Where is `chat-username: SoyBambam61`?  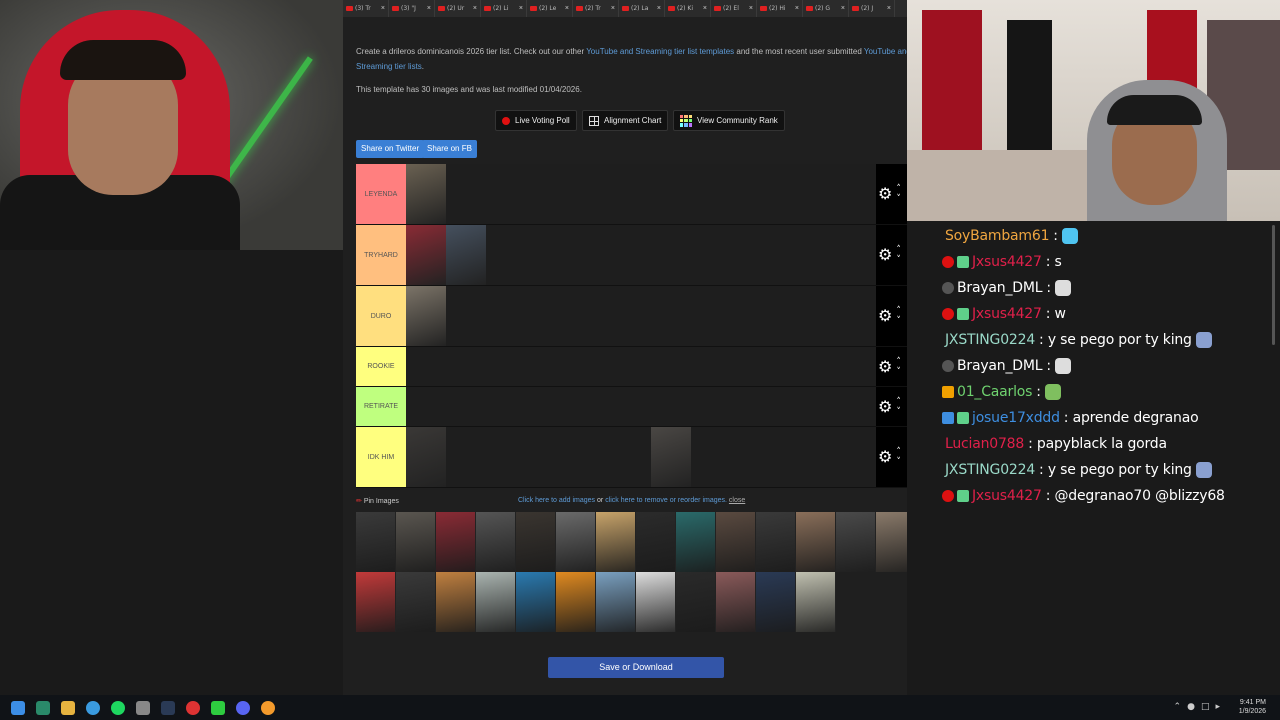 chat-username: SoyBambam61 is located at coordinates (997, 236).